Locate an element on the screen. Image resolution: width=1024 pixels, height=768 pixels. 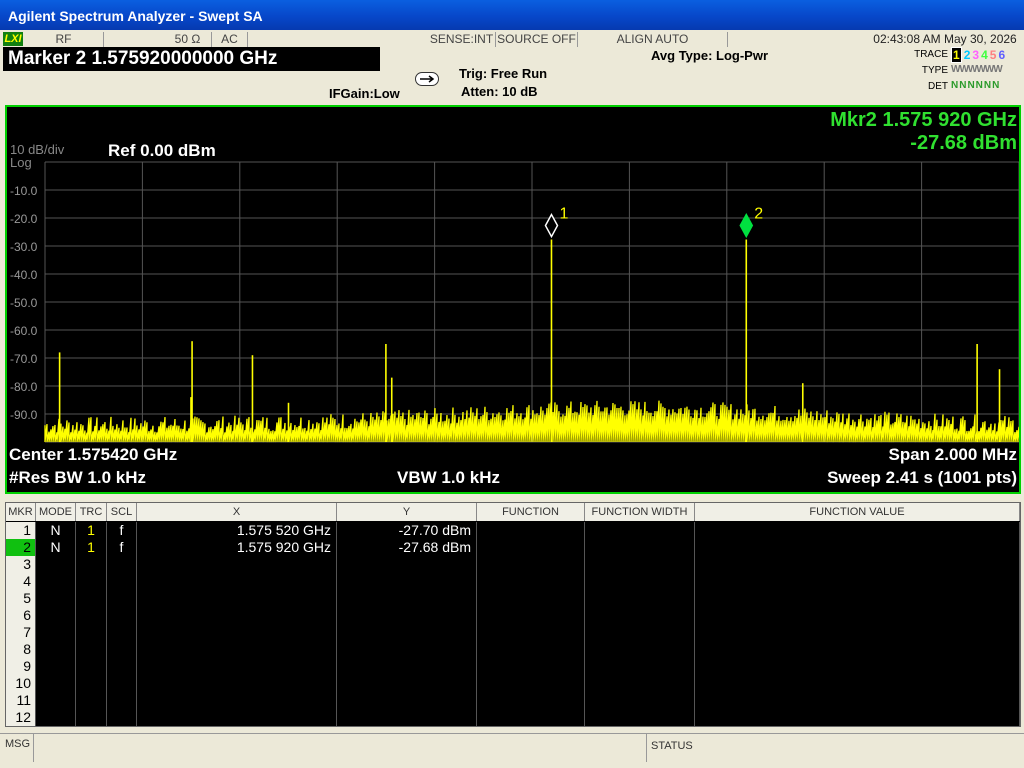
trig-run-icon is located at coordinates (427, 79).